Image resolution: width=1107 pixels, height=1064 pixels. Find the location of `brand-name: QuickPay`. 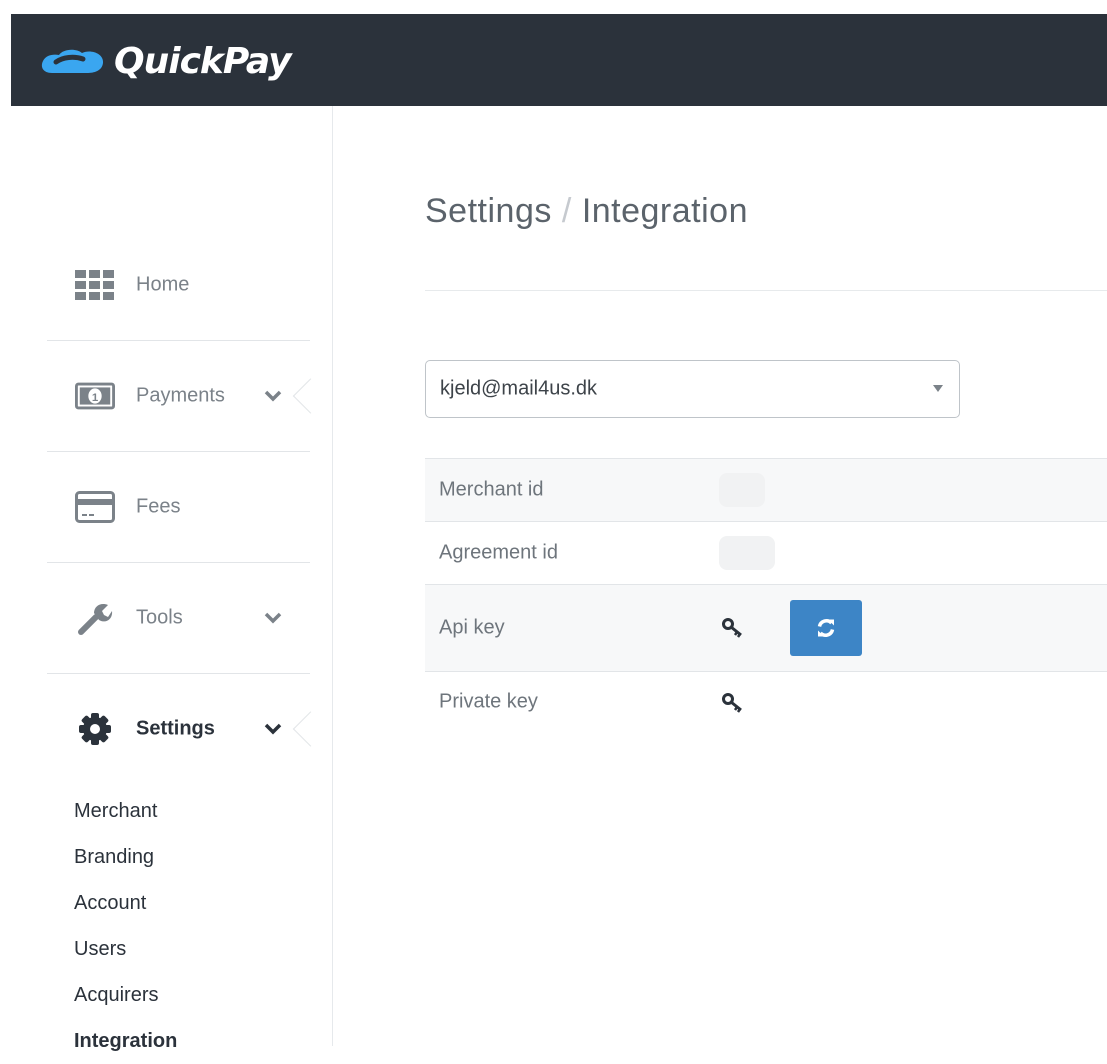

brand-name: QuickPay is located at coordinates (203, 61).